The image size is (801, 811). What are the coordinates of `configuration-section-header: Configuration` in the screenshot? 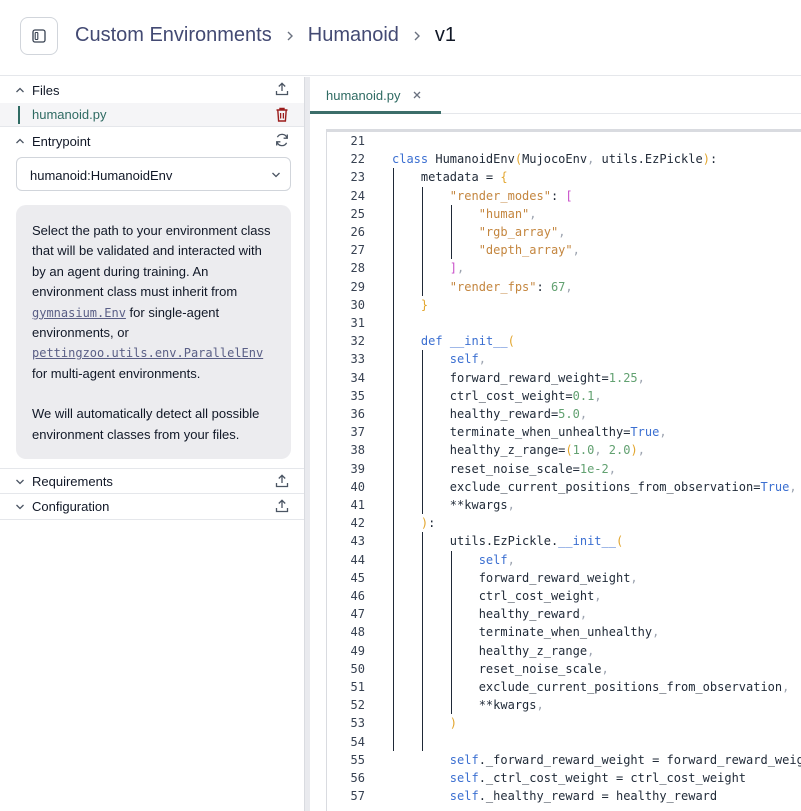 It's located at (152, 507).